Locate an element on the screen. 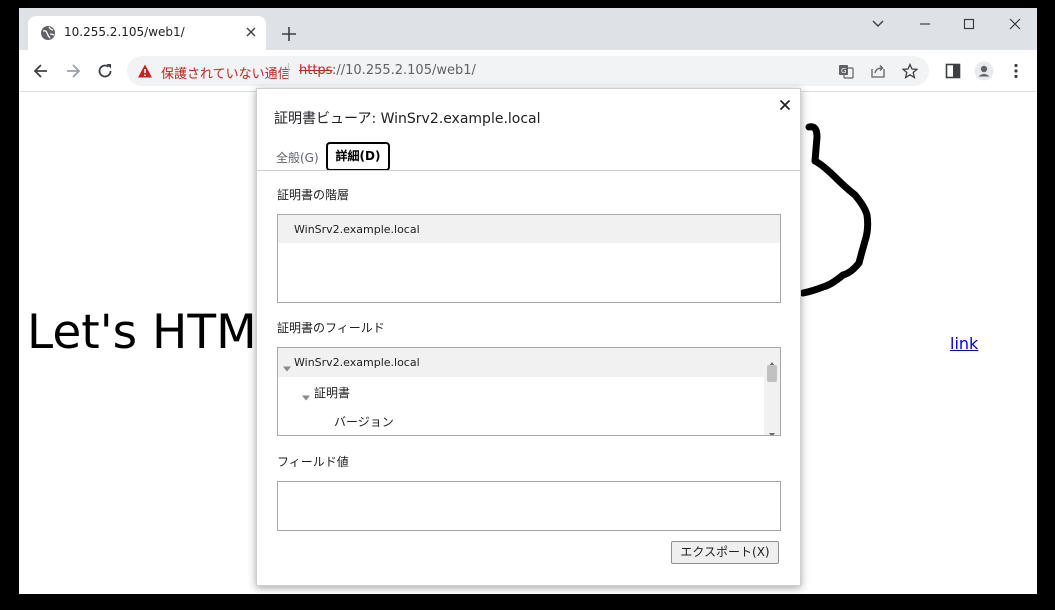 The height and width of the screenshot is (610, 1055). tab-divider is located at coordinates (528, 170).